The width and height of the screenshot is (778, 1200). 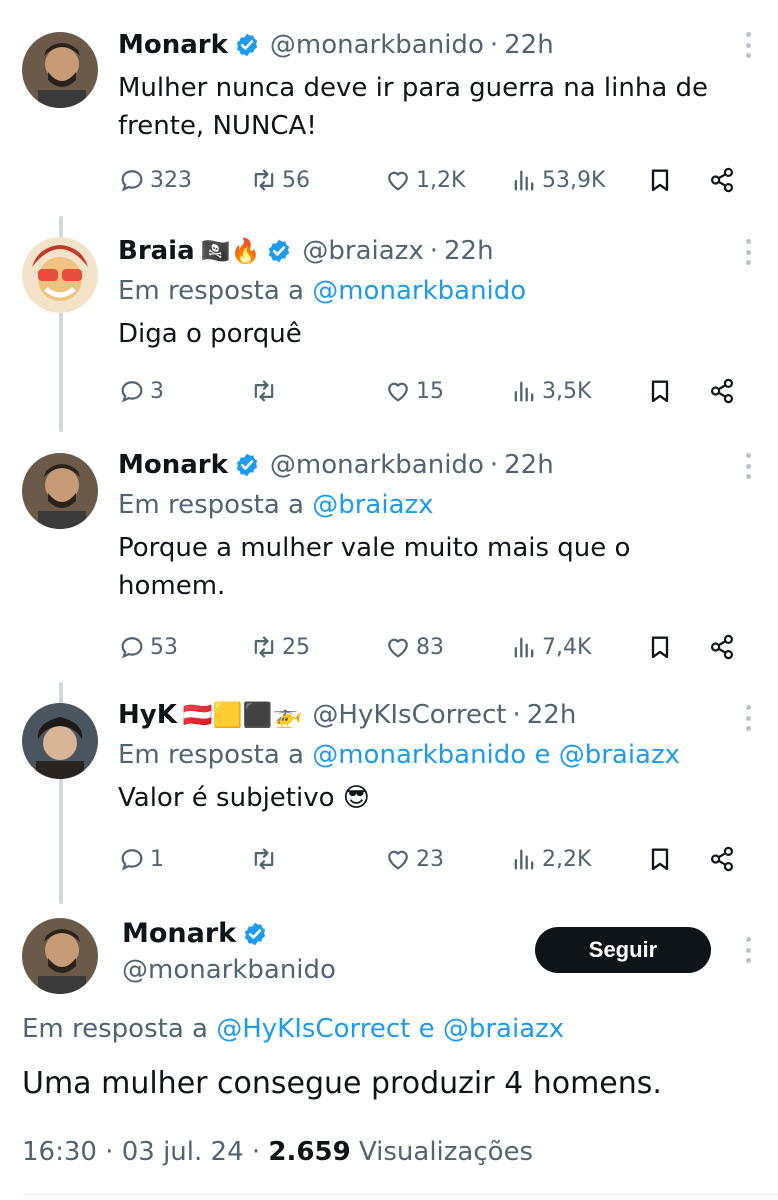 I want to click on author-name: HyK, so click(x=147, y=715).